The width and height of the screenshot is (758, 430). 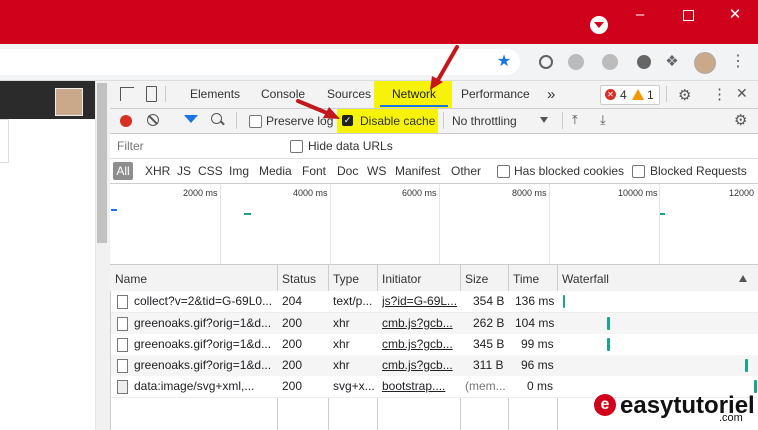 I want to click on filter-input, so click(x=193, y=145).